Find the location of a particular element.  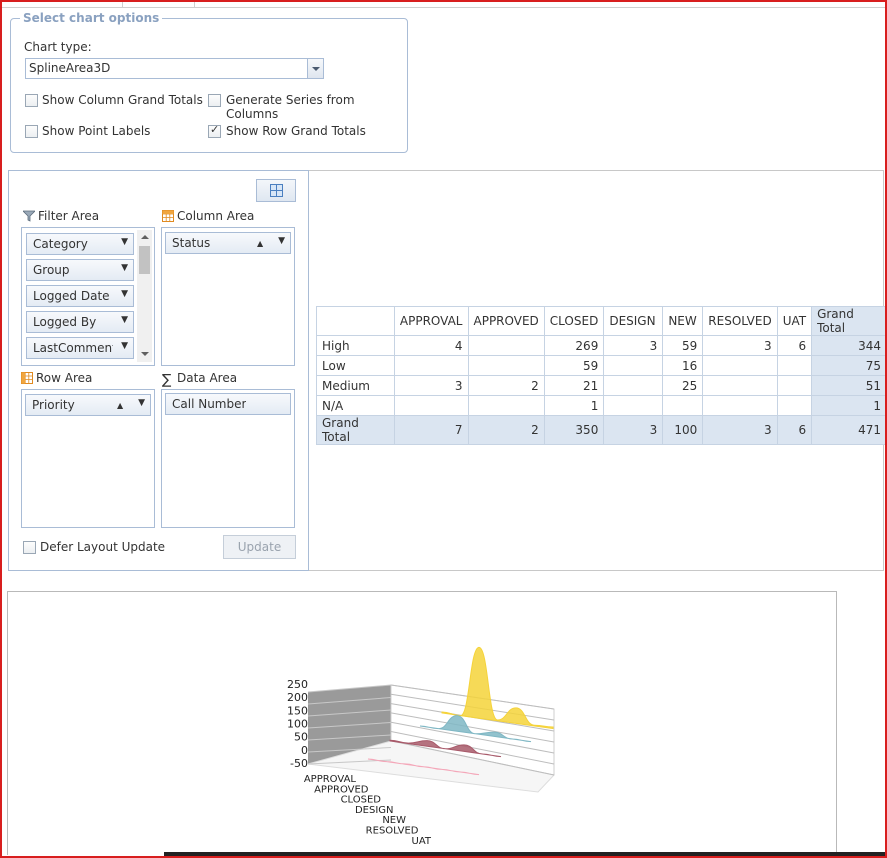

scroll-up-arrow is located at coordinates (145, 237).